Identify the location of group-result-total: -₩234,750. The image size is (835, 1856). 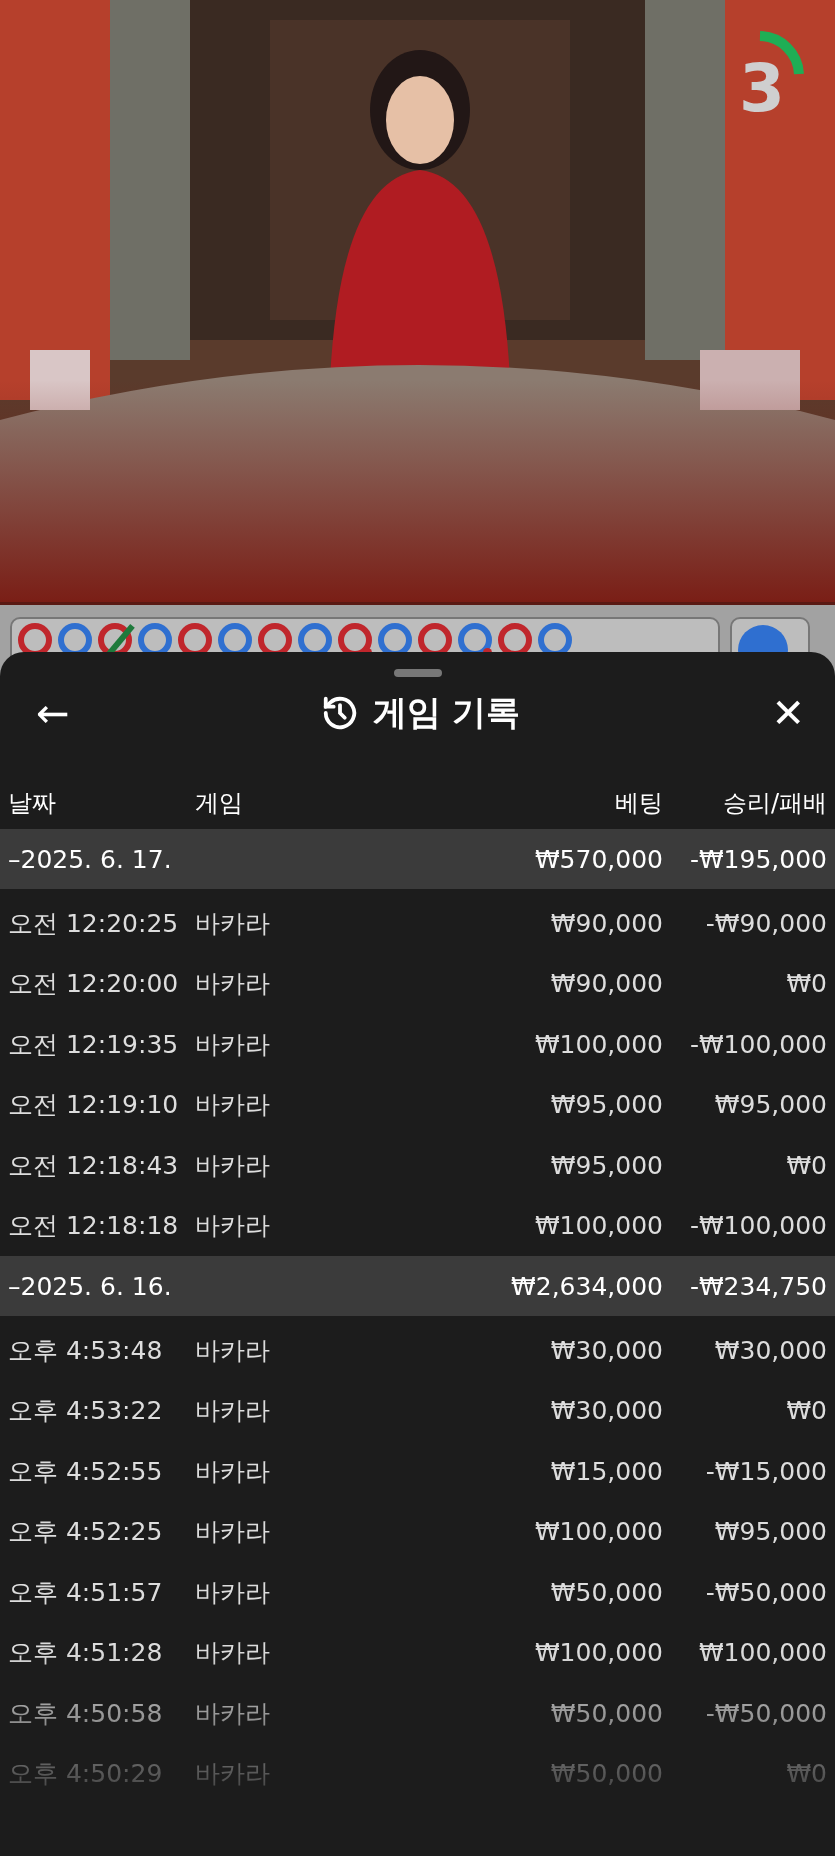
(757, 1286).